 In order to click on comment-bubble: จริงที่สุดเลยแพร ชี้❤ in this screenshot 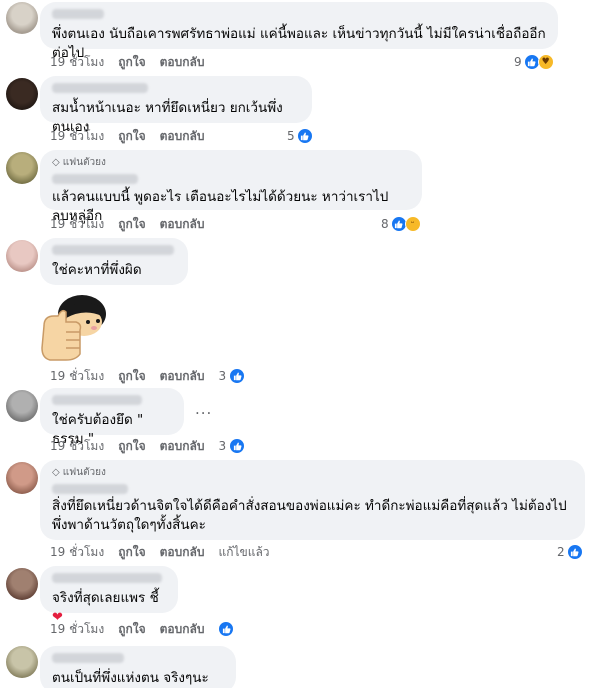, I will do `click(109, 595)`.